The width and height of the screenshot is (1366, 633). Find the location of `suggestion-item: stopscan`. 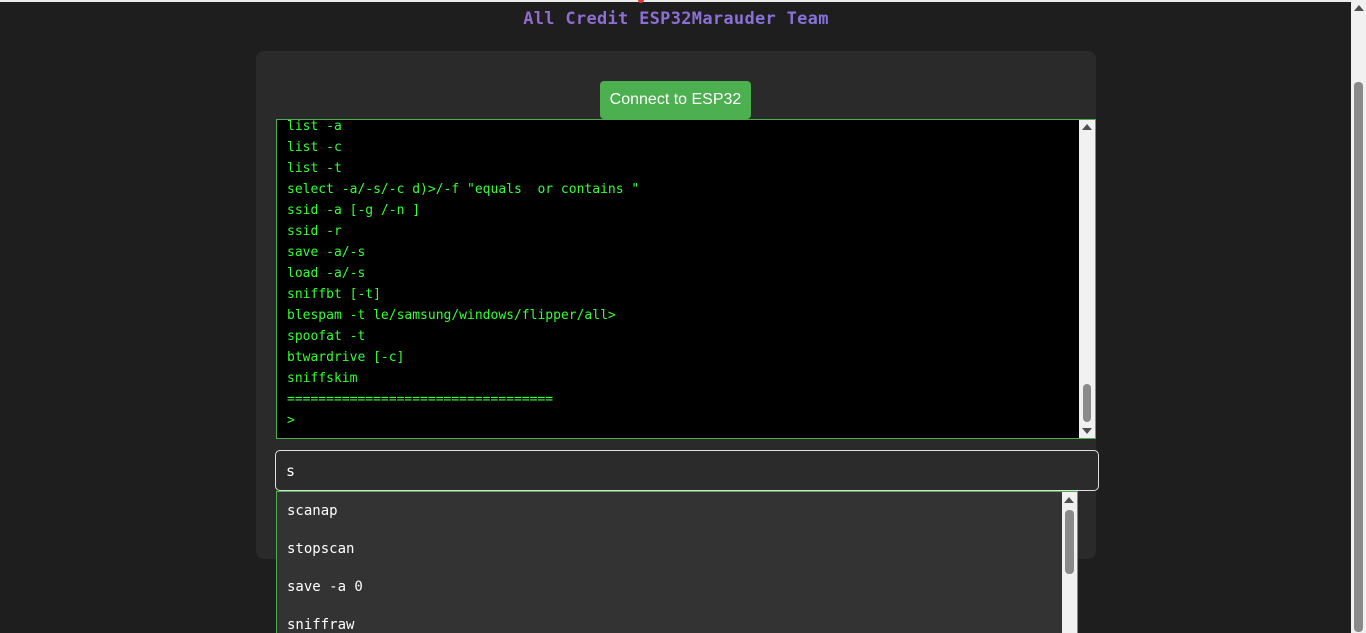

suggestion-item: stopscan is located at coordinates (320, 549).